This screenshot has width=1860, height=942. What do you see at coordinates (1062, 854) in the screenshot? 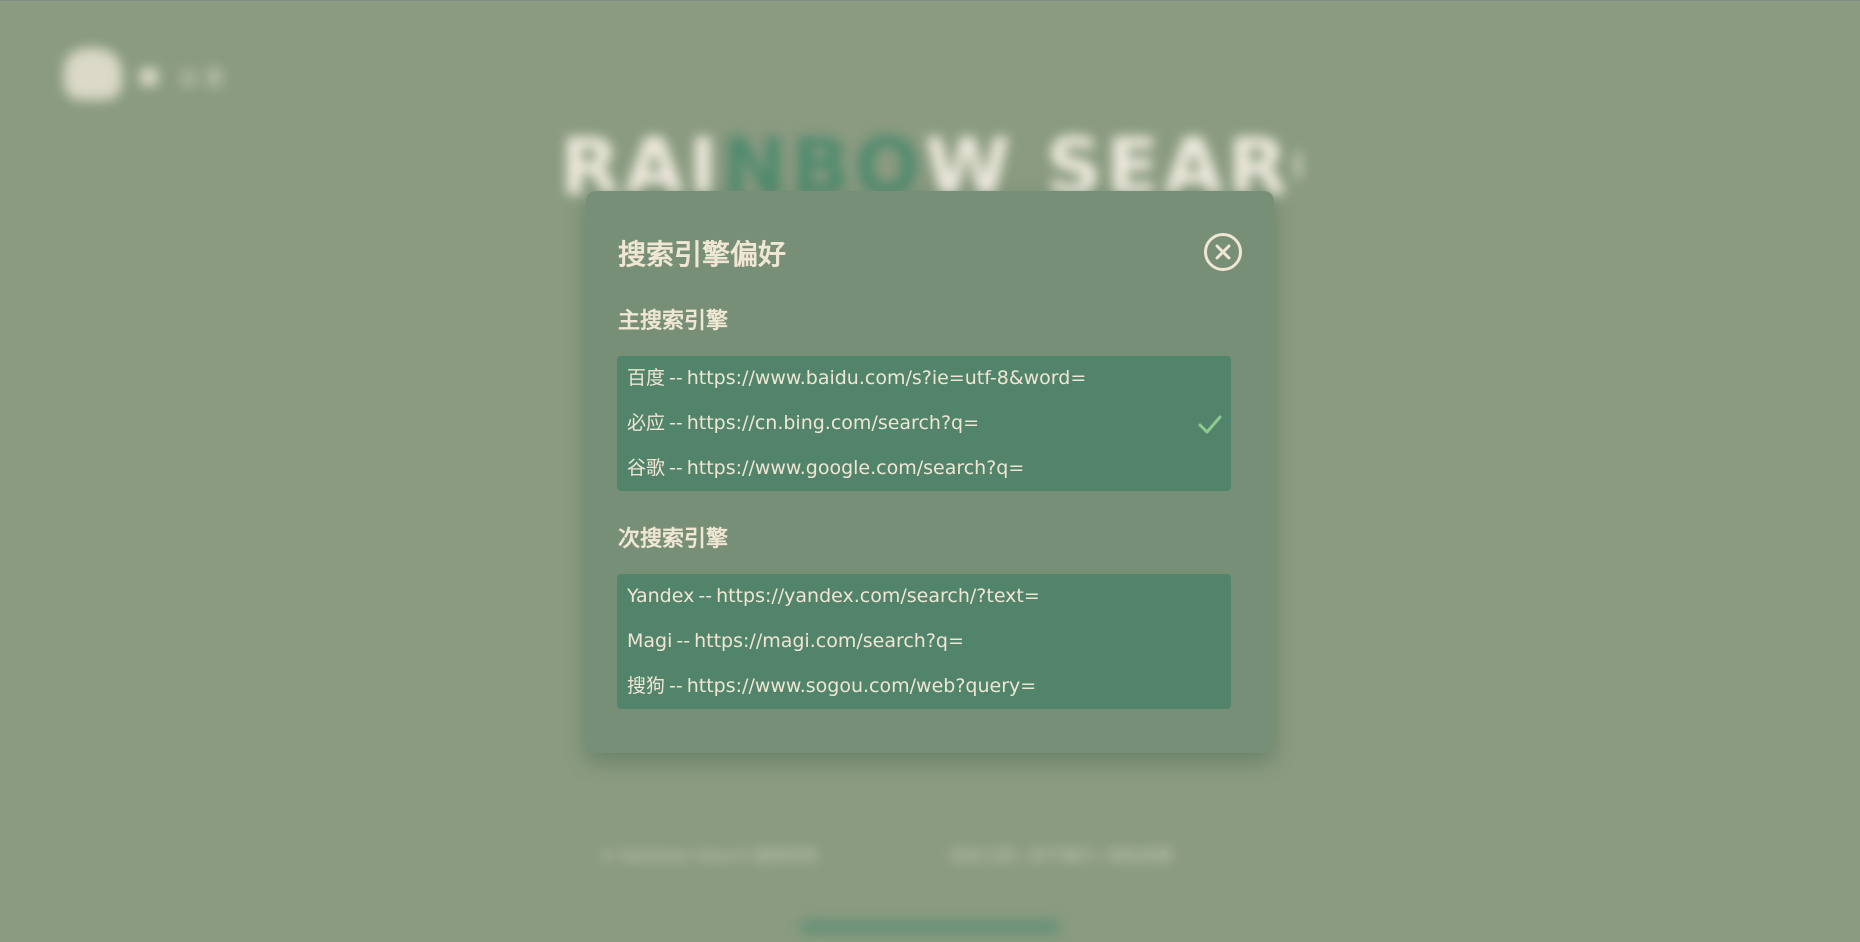
I see `footer-links: 站长工具 | 关于我们 | 隐私政策` at bounding box center [1062, 854].